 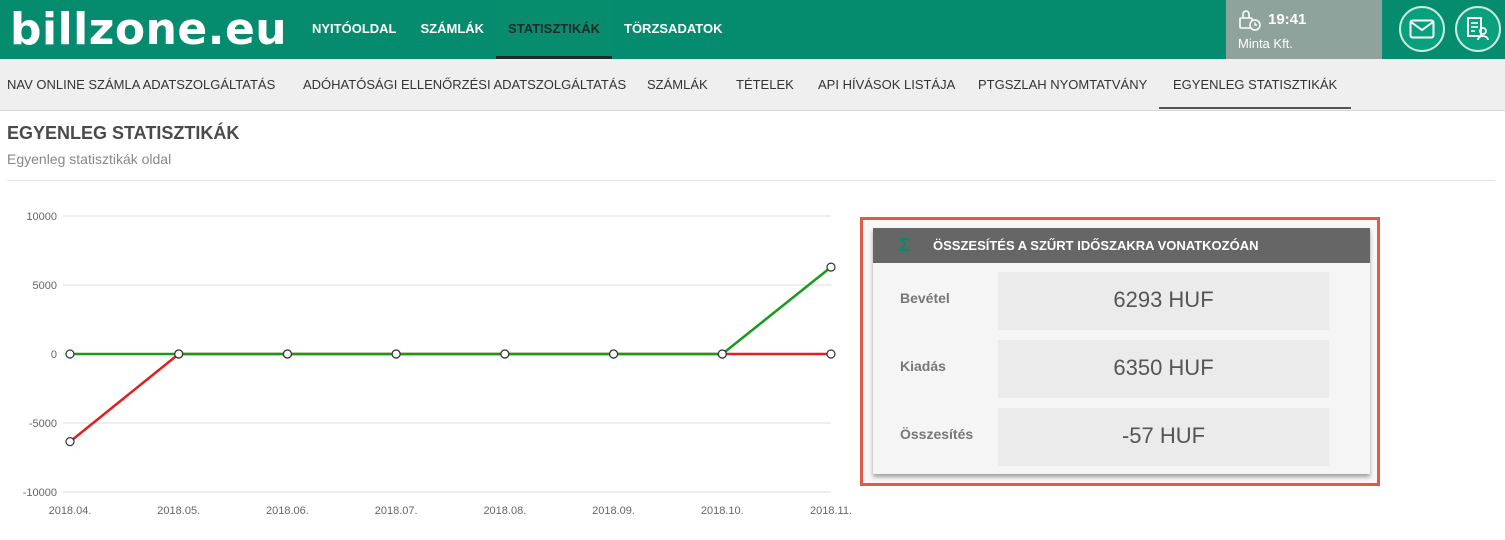 What do you see at coordinates (45, 286) in the screenshot?
I see `y-tick-label: 5000` at bounding box center [45, 286].